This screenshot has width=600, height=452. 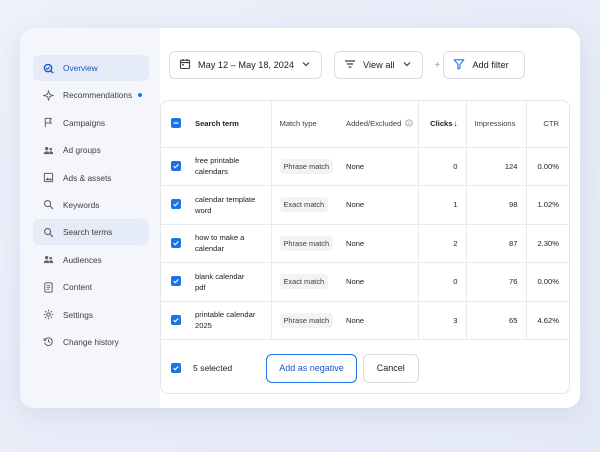 What do you see at coordinates (48, 178) in the screenshot?
I see `image-icon` at bounding box center [48, 178].